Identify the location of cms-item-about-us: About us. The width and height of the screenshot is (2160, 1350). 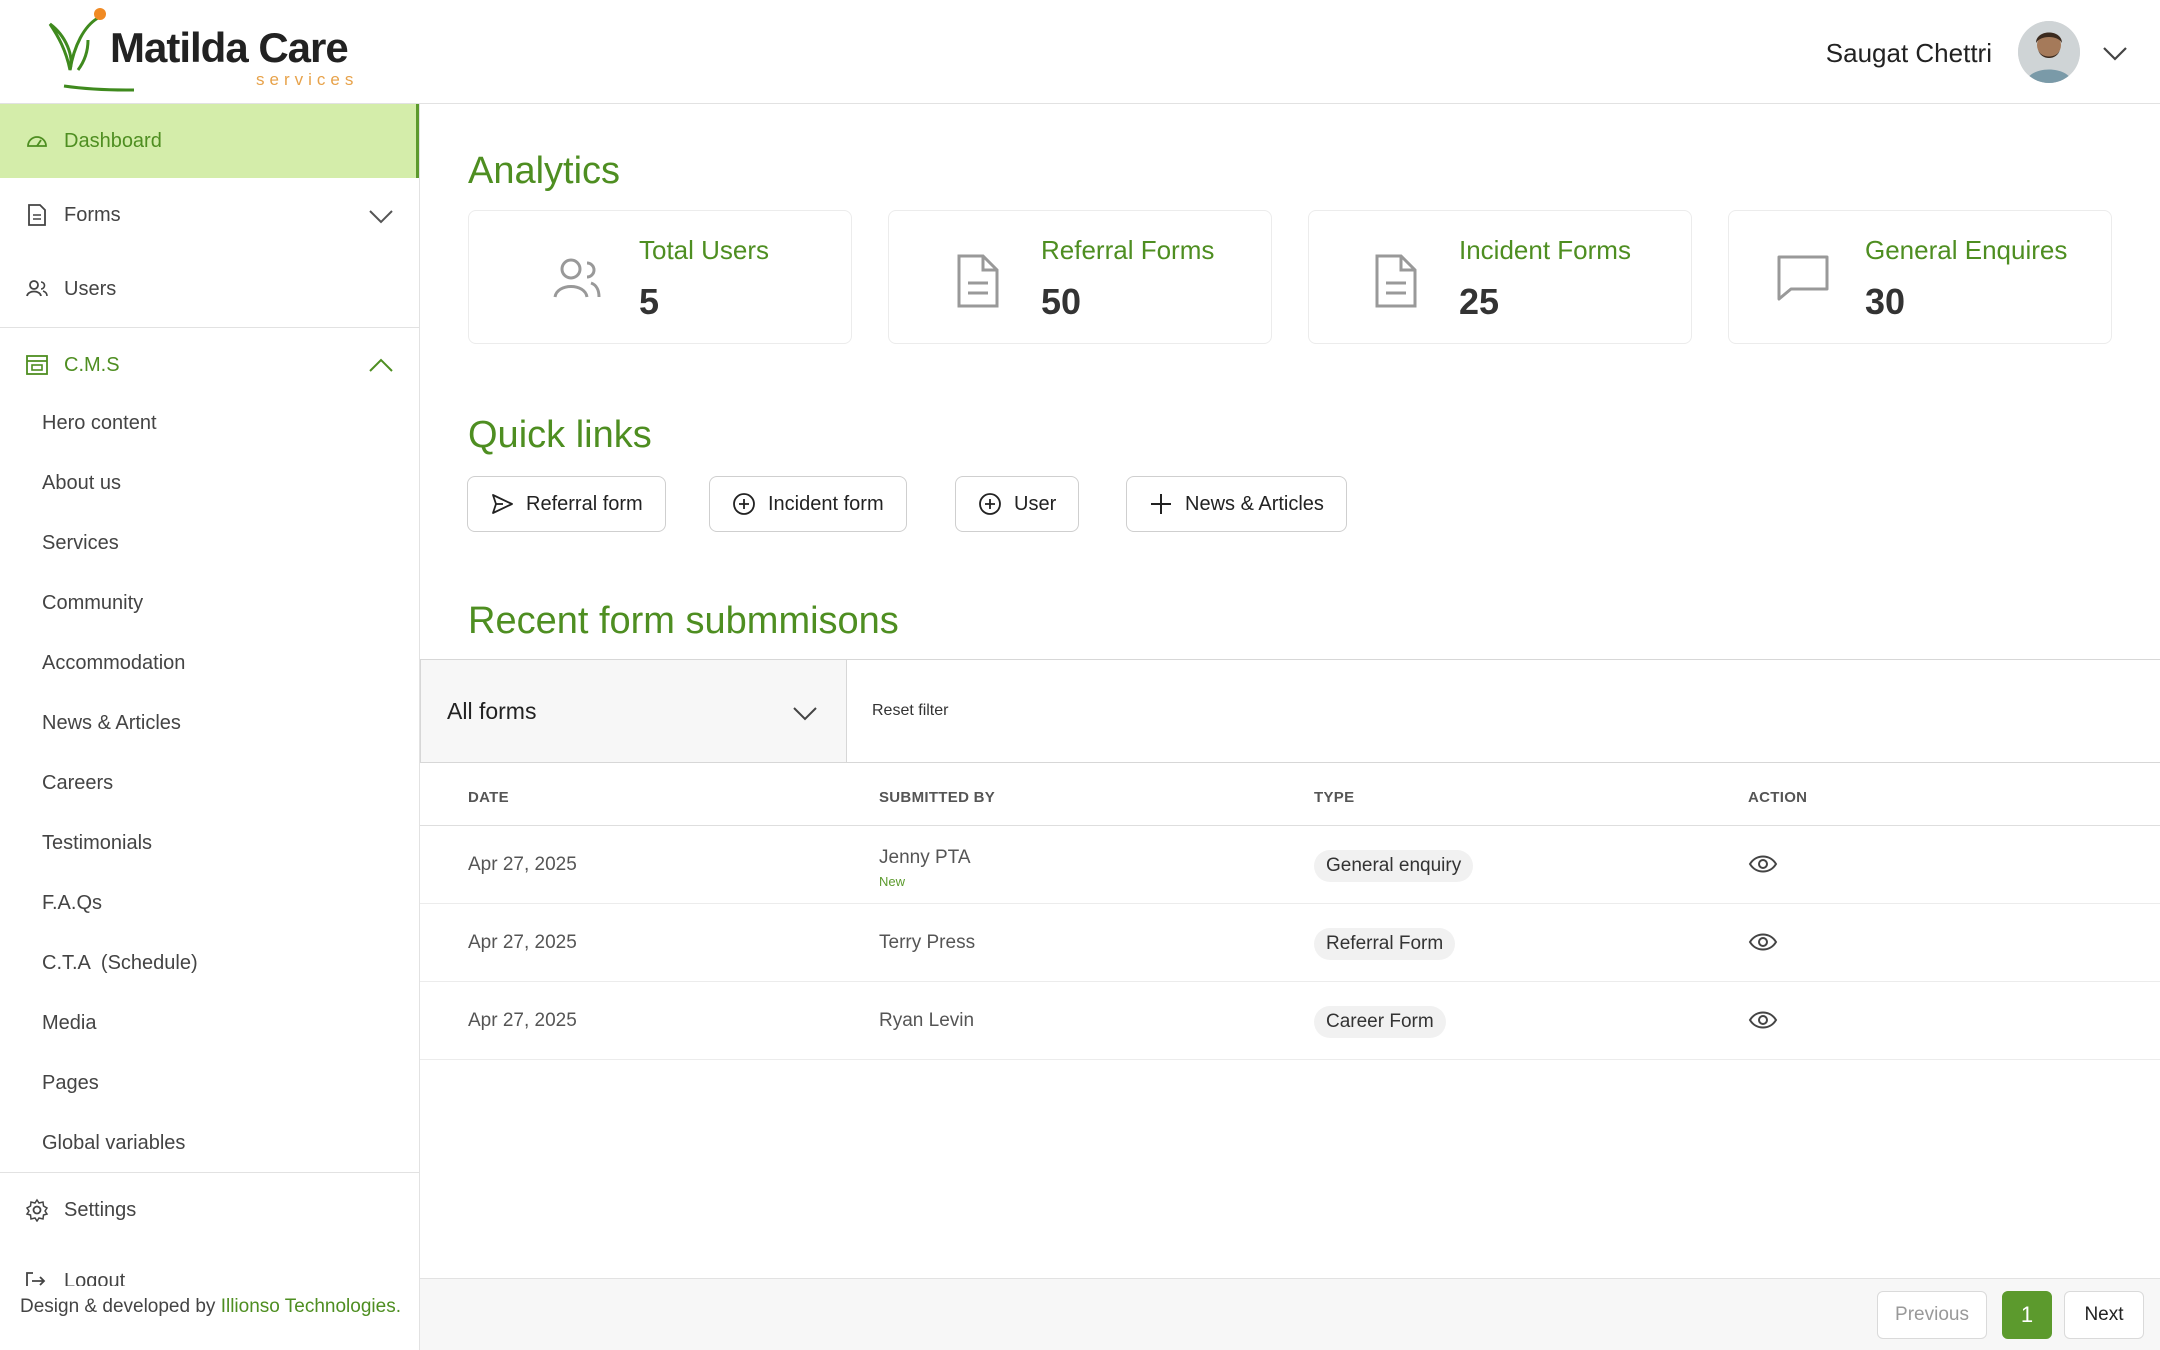
(81, 483).